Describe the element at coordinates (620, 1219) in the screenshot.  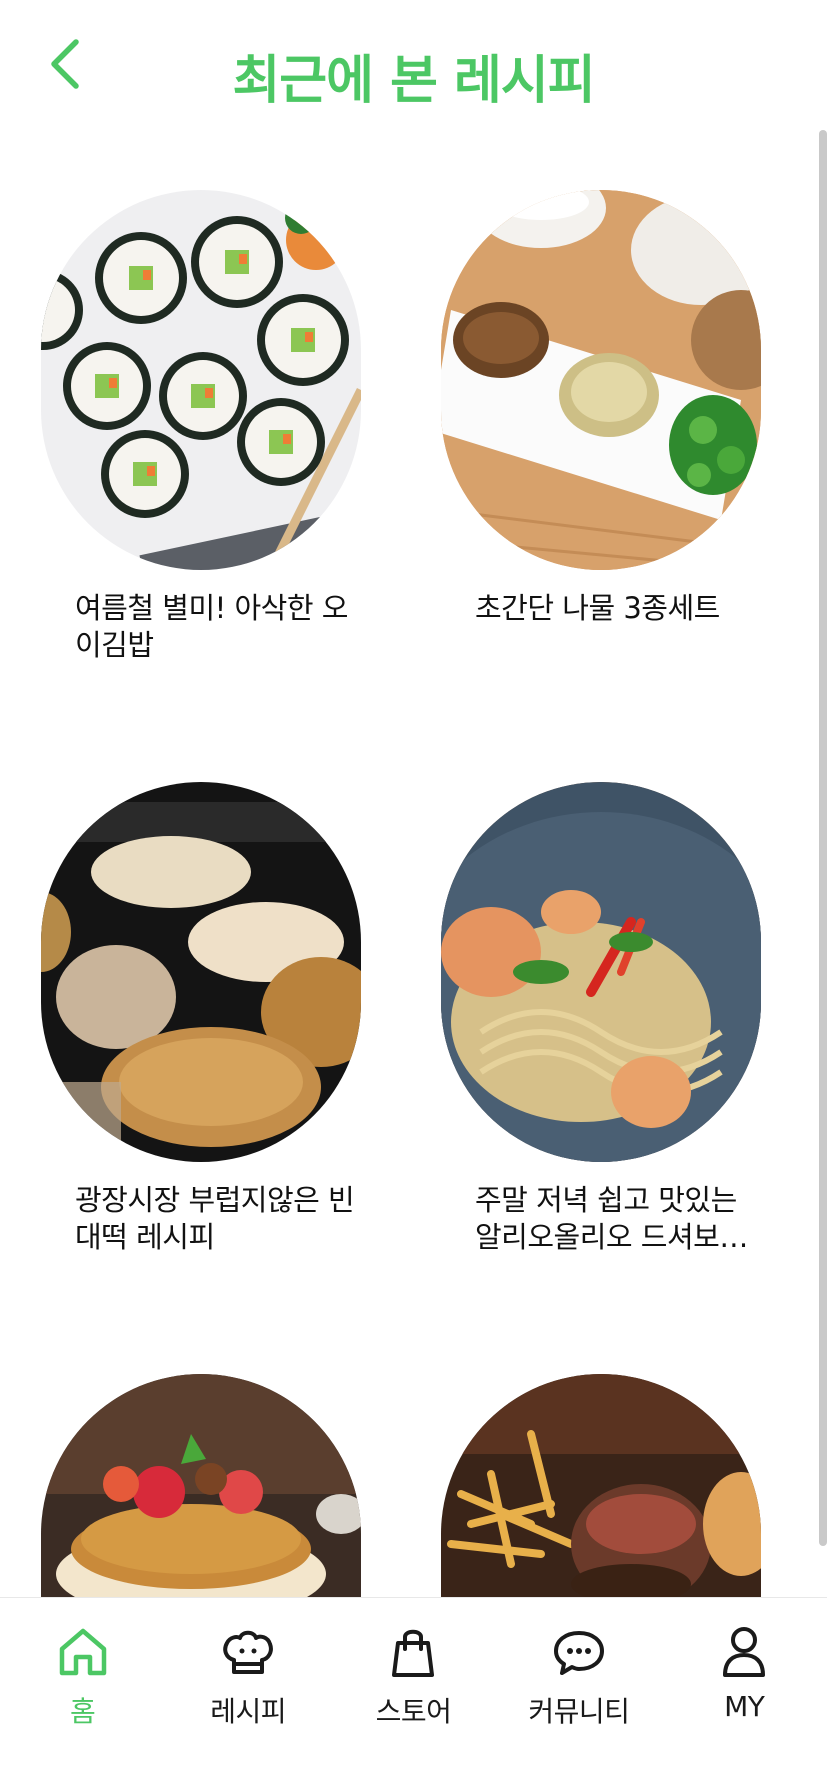
I see `recipe-title: 주말 저녁 쉽고 맛있는 알리오올리오 드셔보세요` at that location.